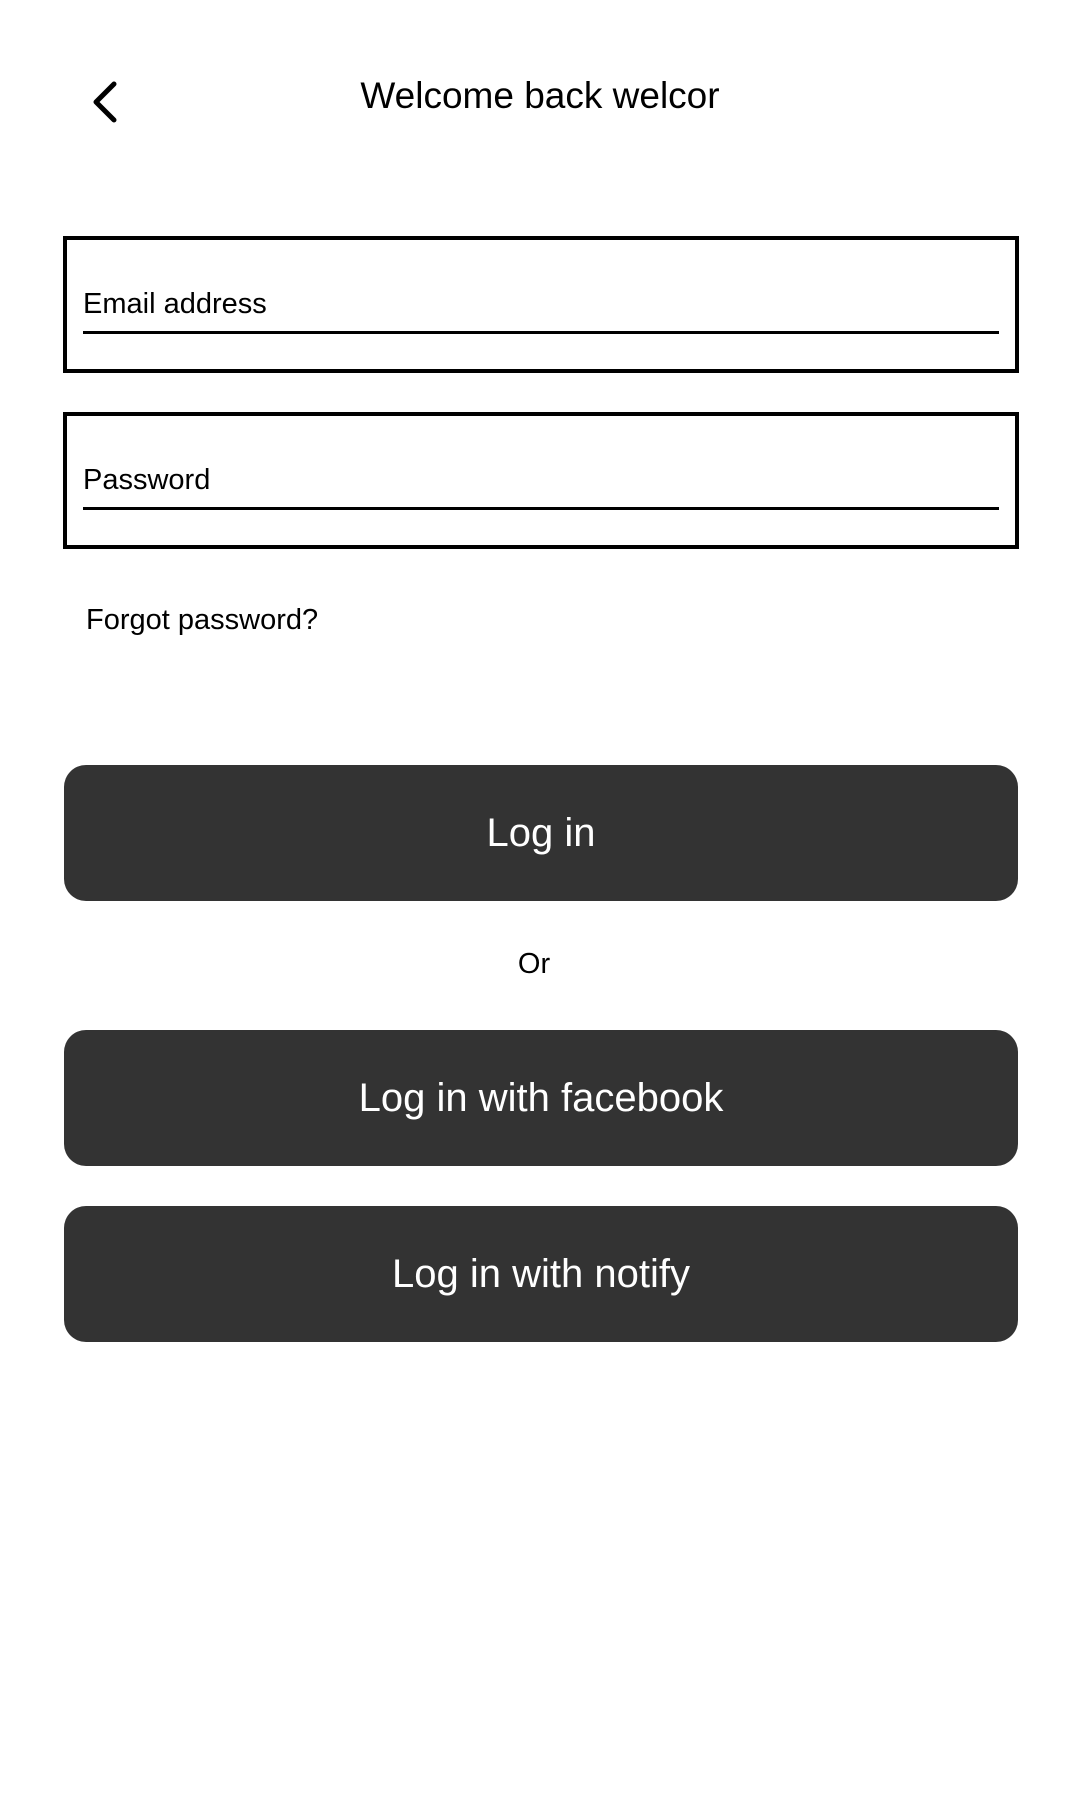  What do you see at coordinates (541, 1274) in the screenshot?
I see `login-with-notify-button: Log in with notify` at bounding box center [541, 1274].